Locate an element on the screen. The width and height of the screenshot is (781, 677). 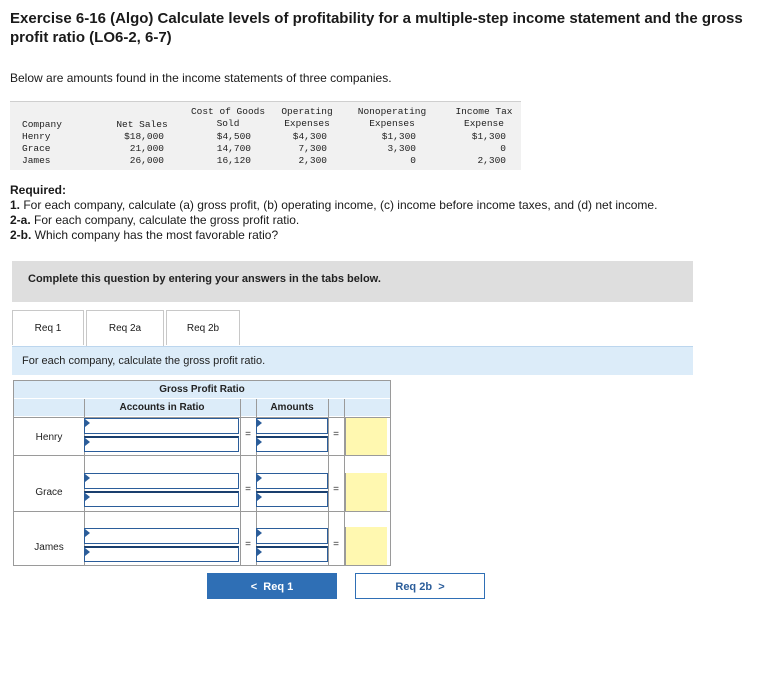
numerator-amount-james is located at coordinates (292, 536).